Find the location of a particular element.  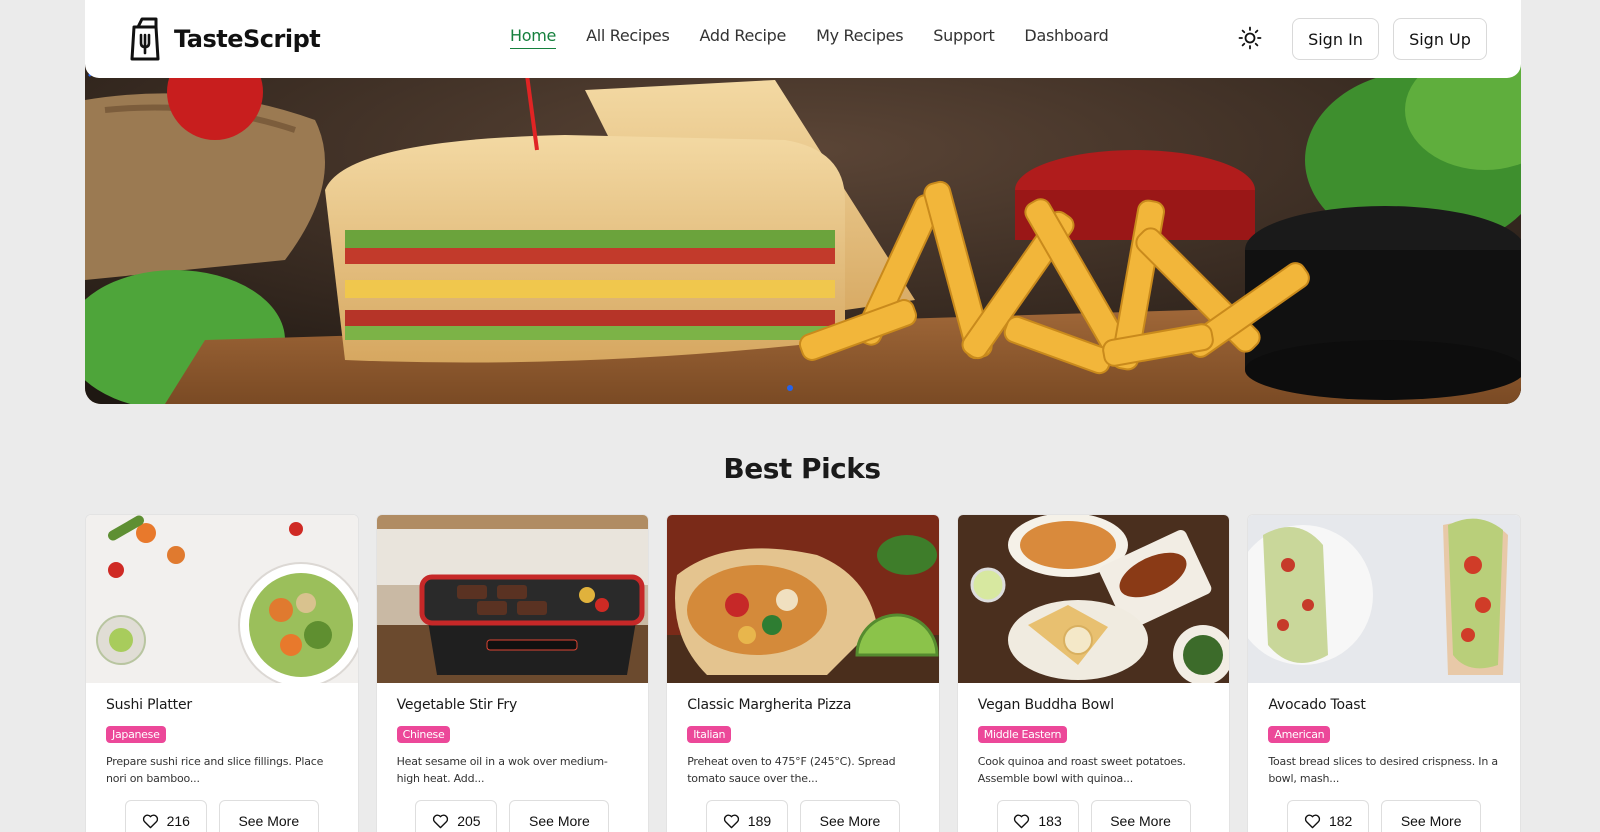

brand: TasteScript is located at coordinates (224, 39).